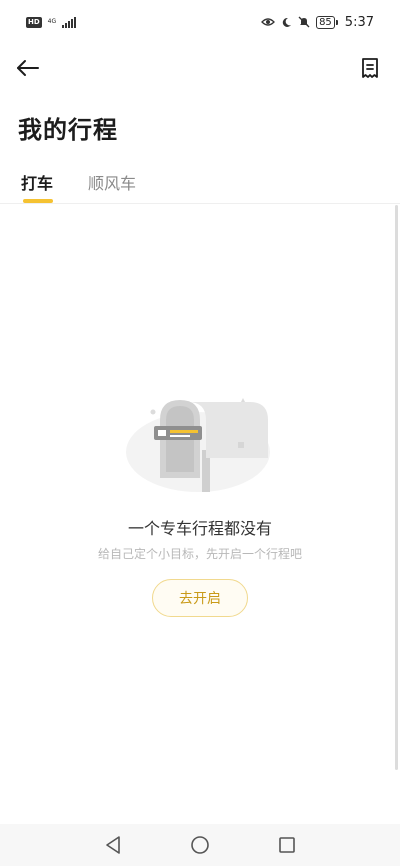  What do you see at coordinates (198, 445) in the screenshot?
I see `mailbox-icon` at bounding box center [198, 445].